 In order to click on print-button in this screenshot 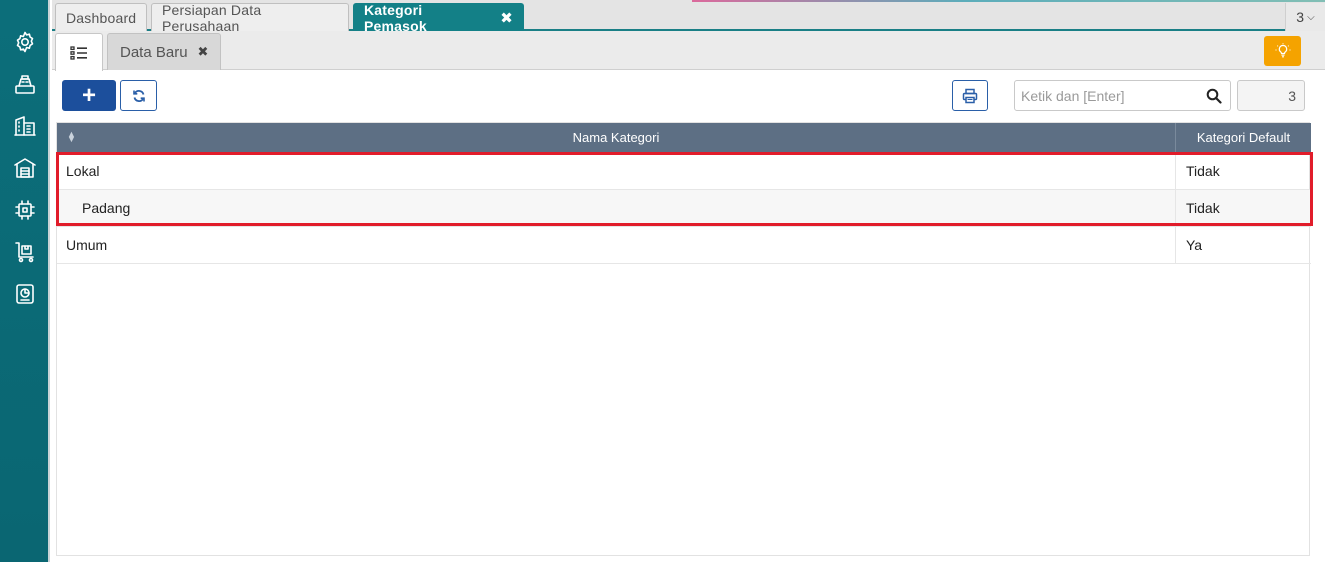, I will do `click(970, 95)`.